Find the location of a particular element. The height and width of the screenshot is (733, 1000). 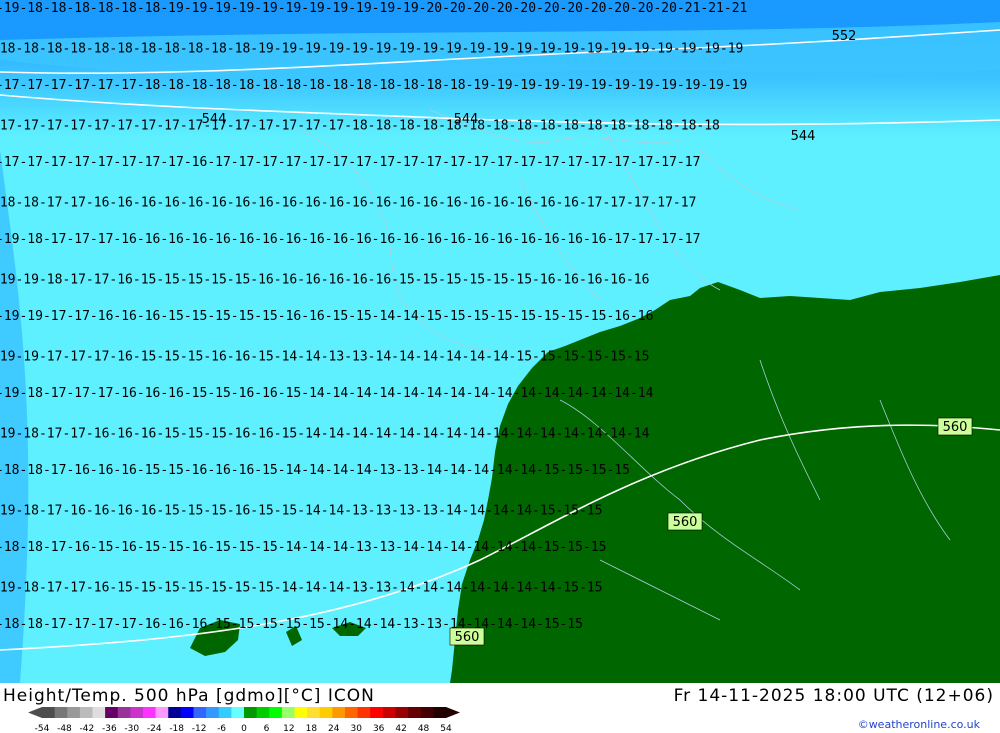

legend-tick-label: -24 is located at coordinates (154, 728).